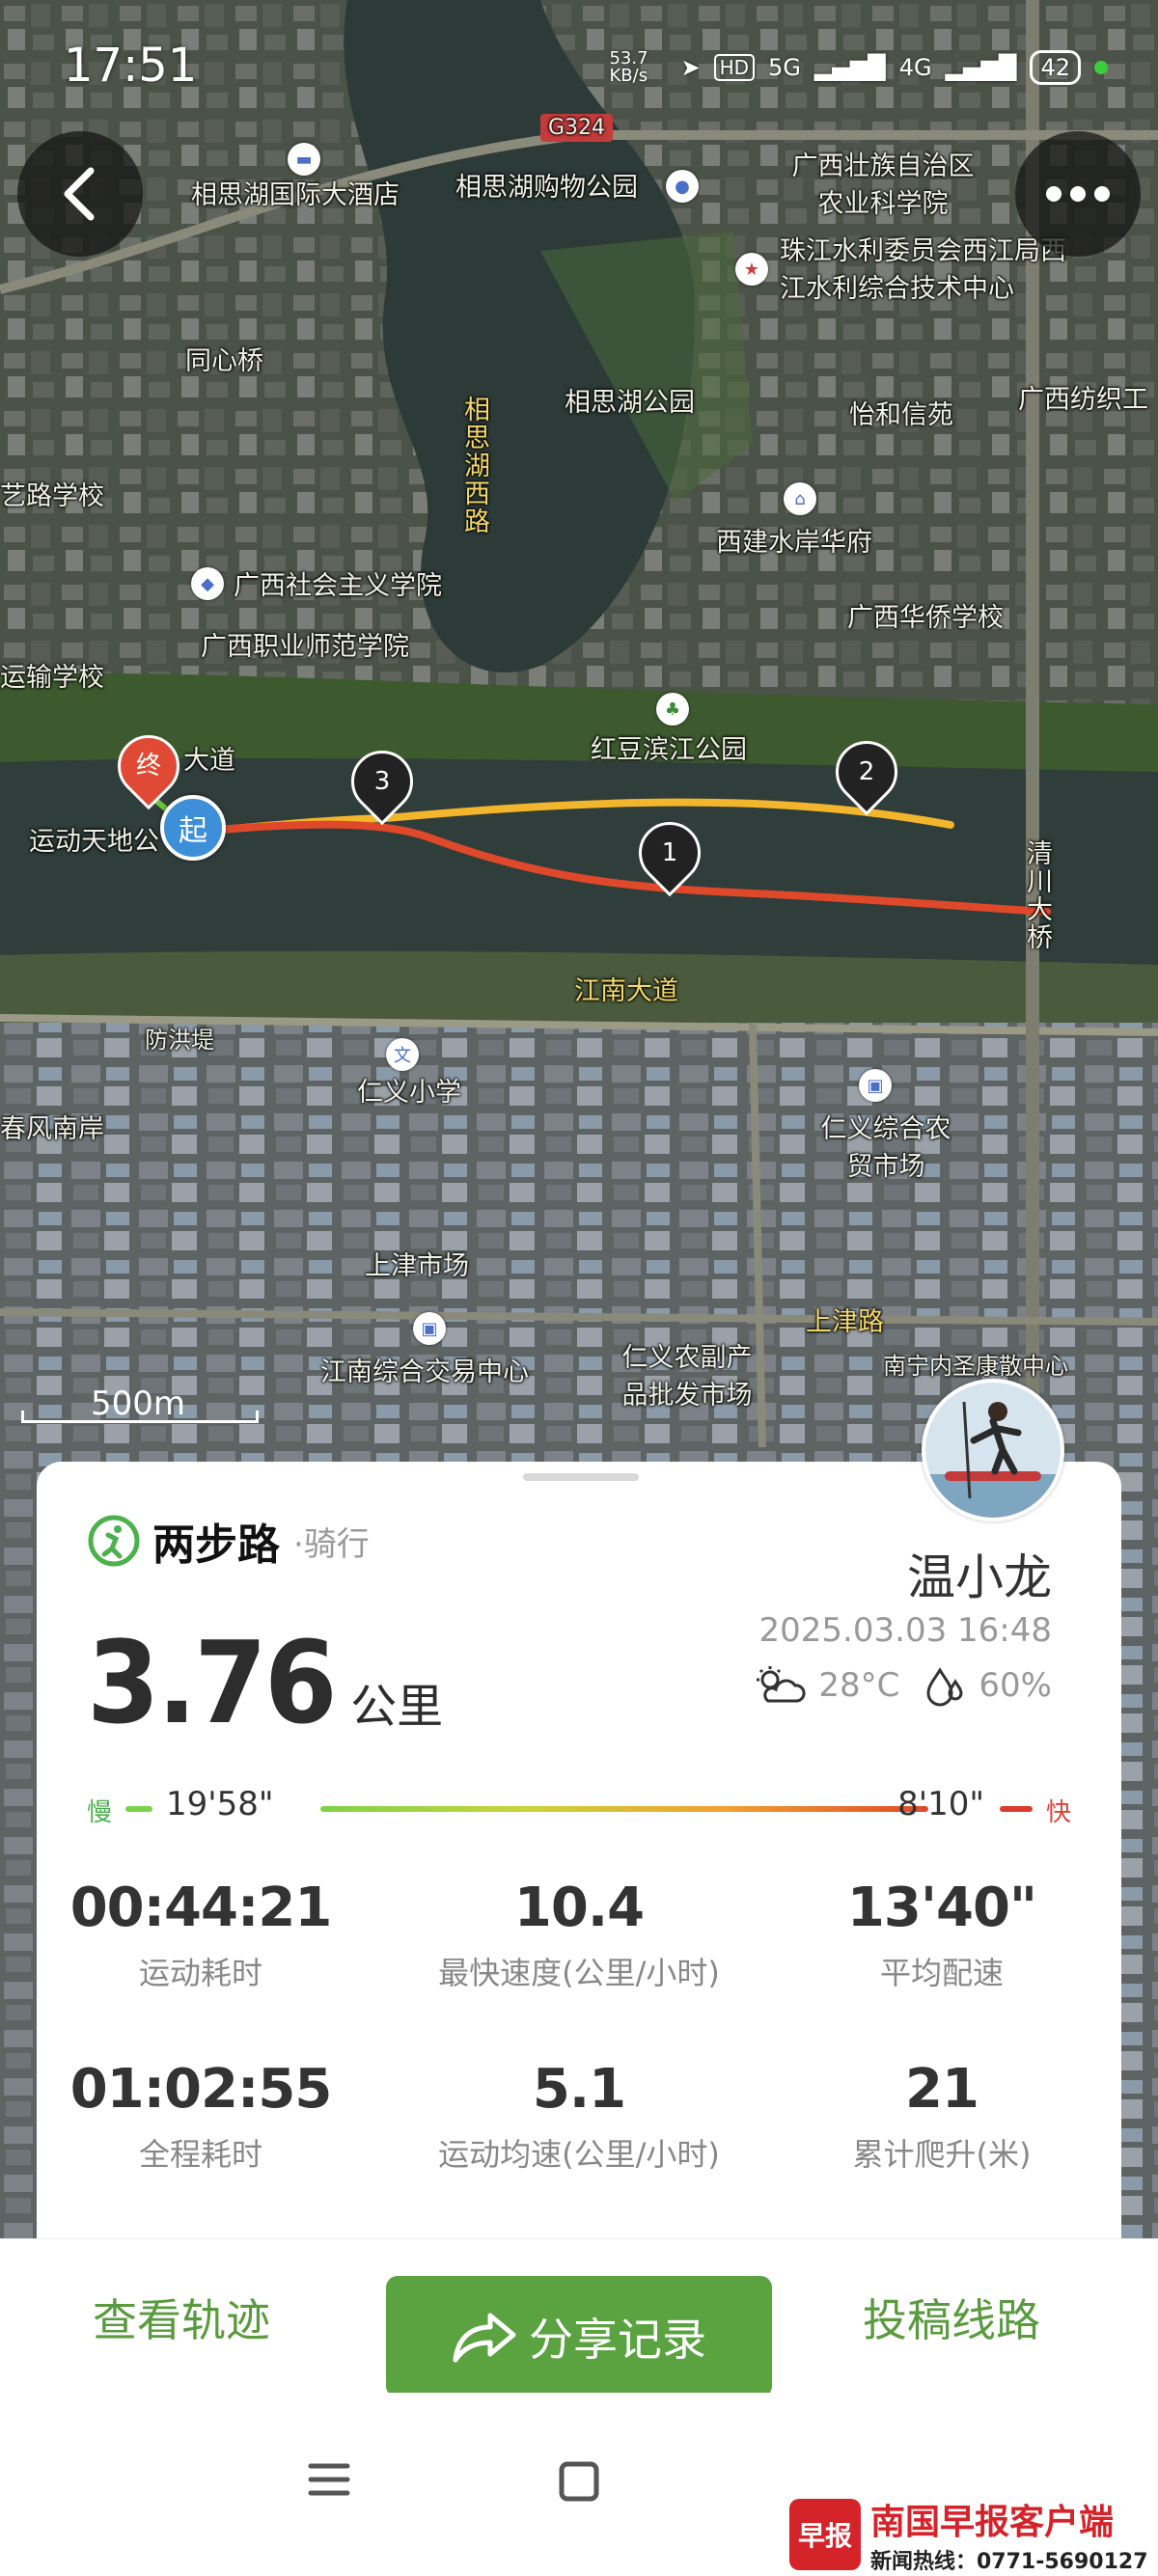 The width and height of the screenshot is (1158, 2576). I want to click on stat-label: 运动均速(公里/小时), so click(579, 2154).